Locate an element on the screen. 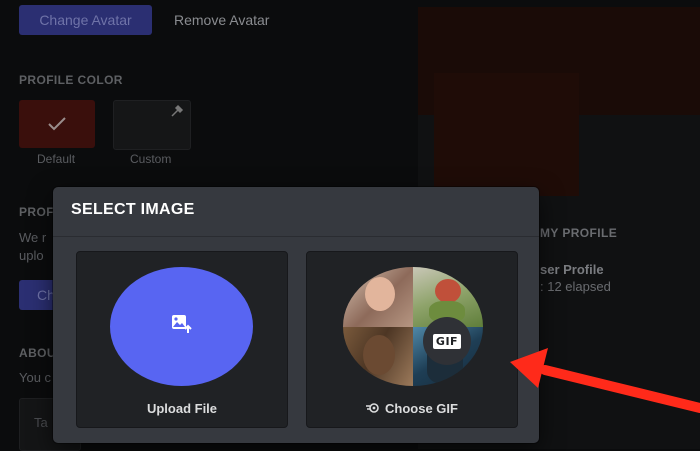 The image size is (700, 451). about-me-placeholder: Ta is located at coordinates (41, 422).